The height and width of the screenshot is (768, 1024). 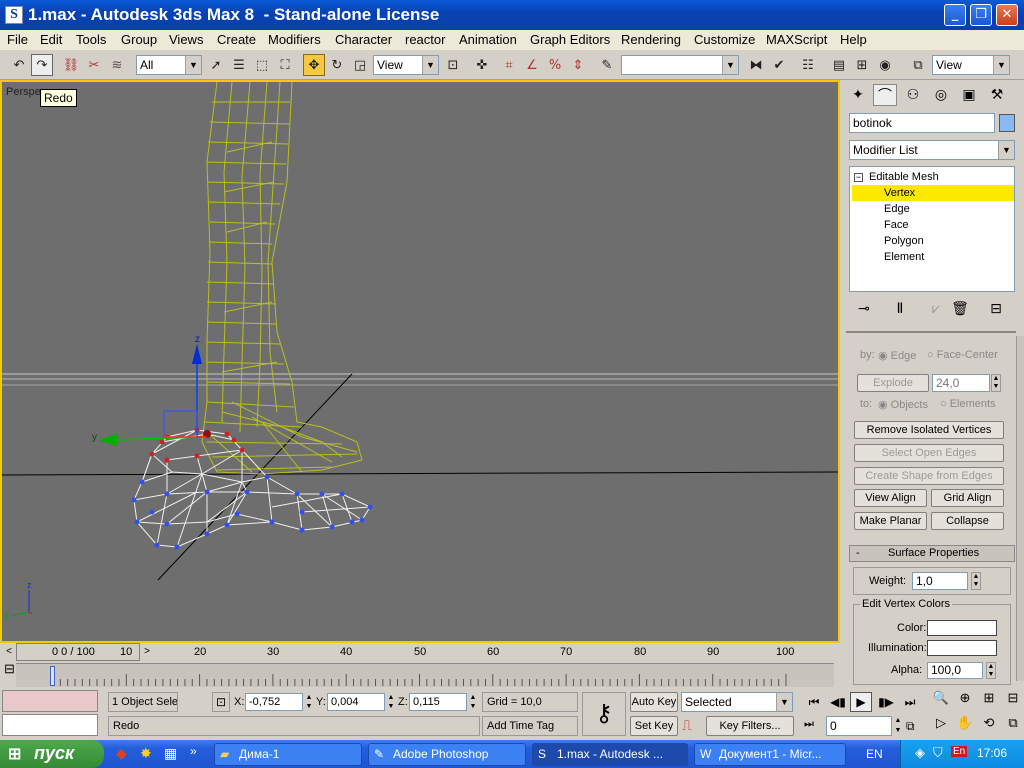 I want to click on zoom-extents-icon: ⊞, so click(x=989, y=701).